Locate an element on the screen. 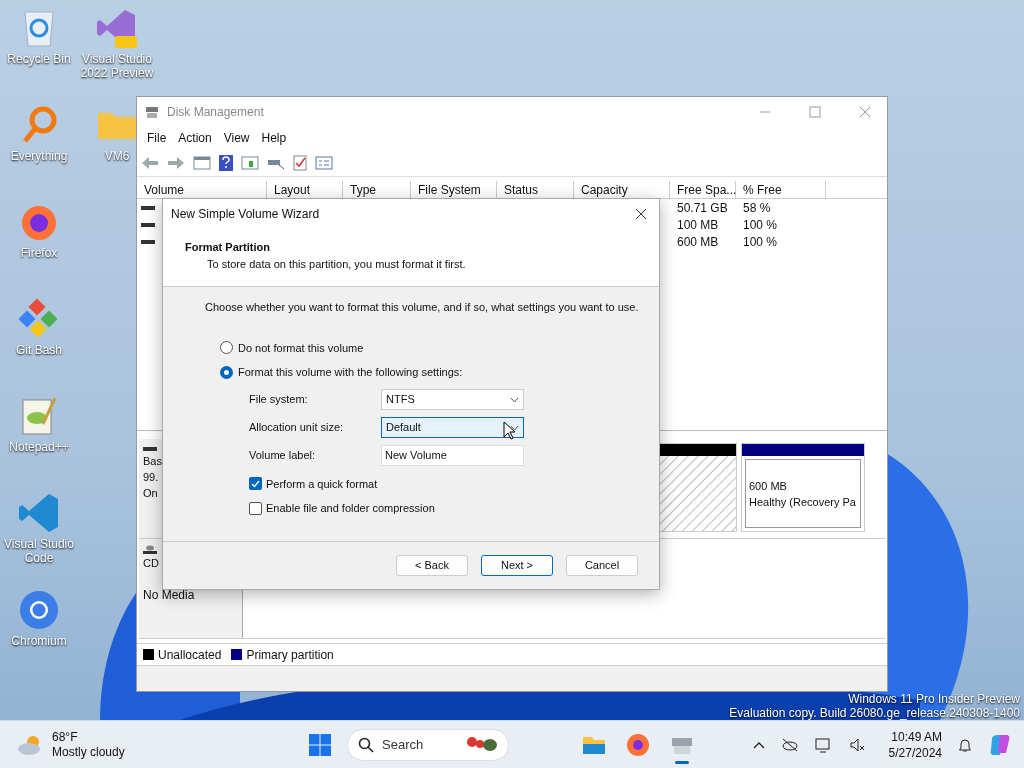 The width and height of the screenshot is (1024, 768). dialog-button: < Back is located at coordinates (432, 565).